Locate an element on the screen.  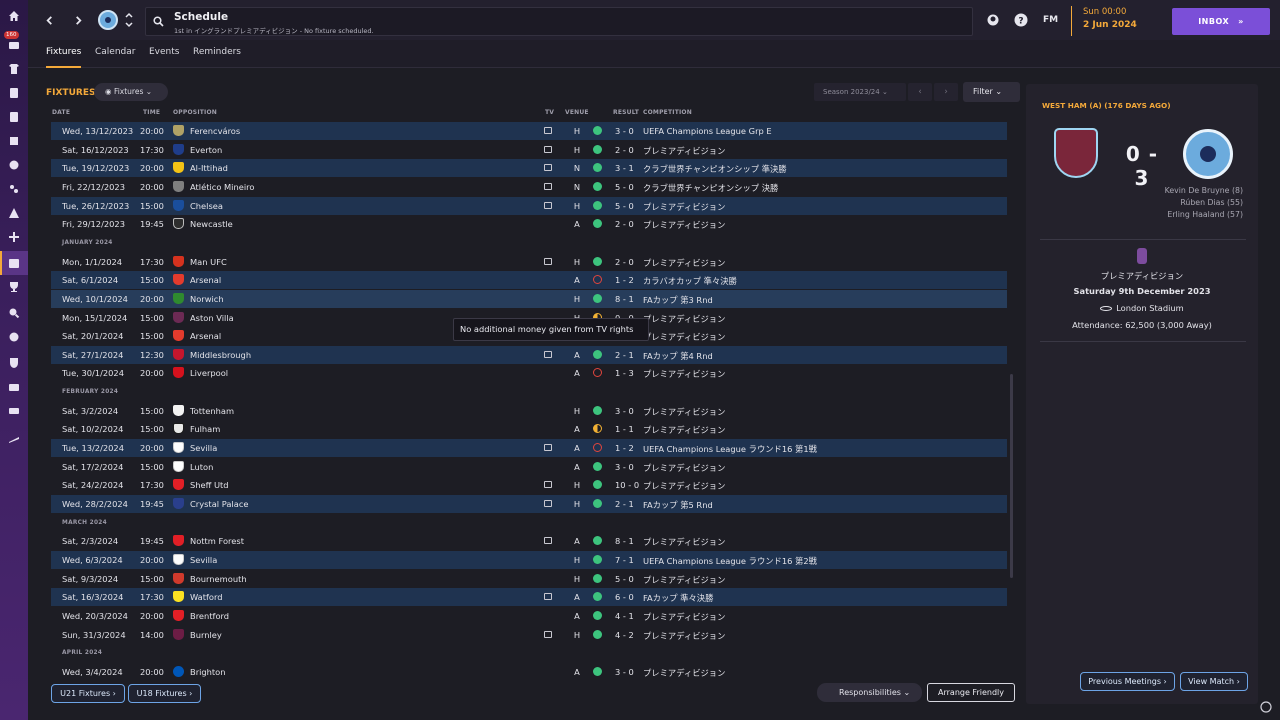
scorer-1: Kevin De Bruyne (8) is located at coordinates (1204, 190).